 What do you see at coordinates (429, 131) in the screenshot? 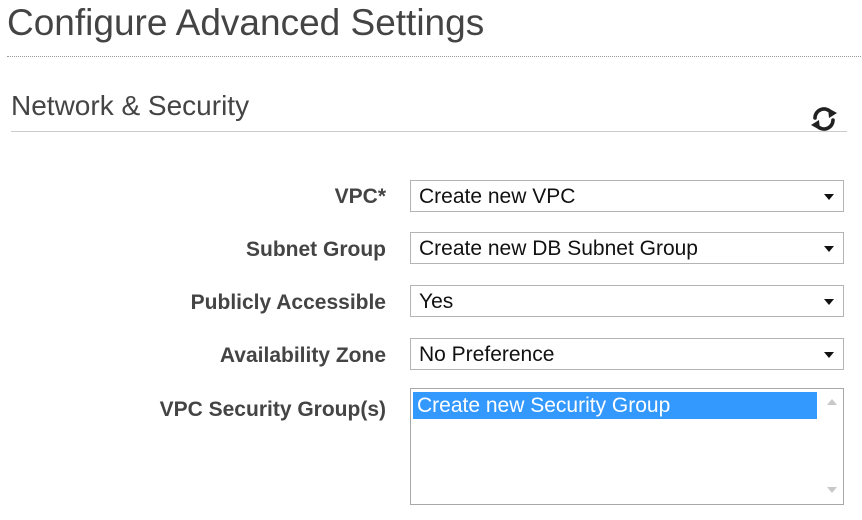
I see `section-divider` at bounding box center [429, 131].